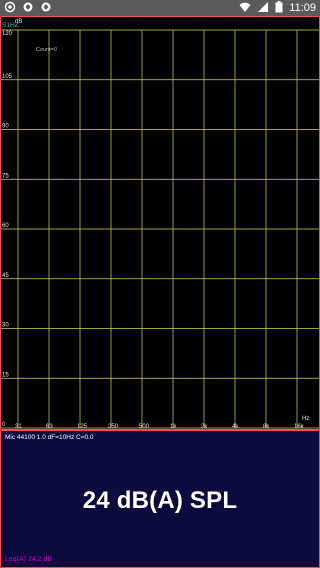  What do you see at coordinates (5, 375) in the screenshot?
I see `y-tick-label: 15` at bounding box center [5, 375].